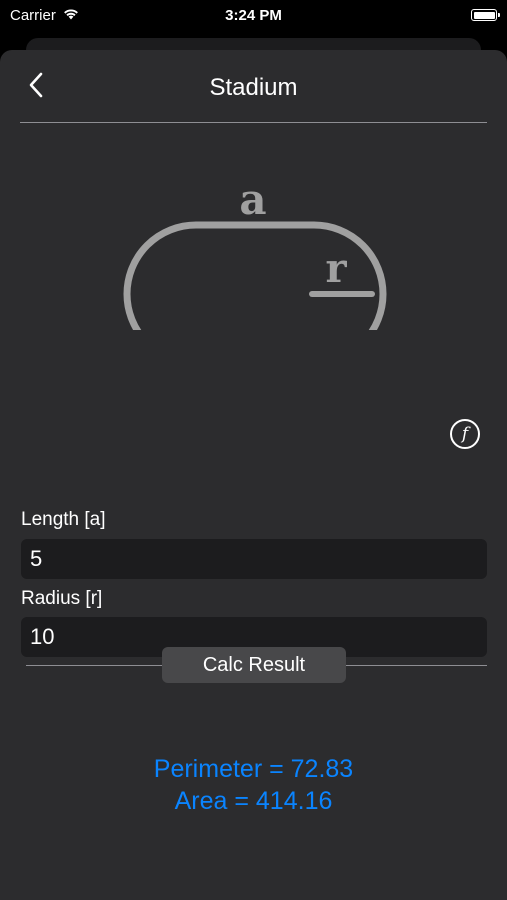 This screenshot has height=900, width=507. I want to click on wifi-icon, so click(71, 15).